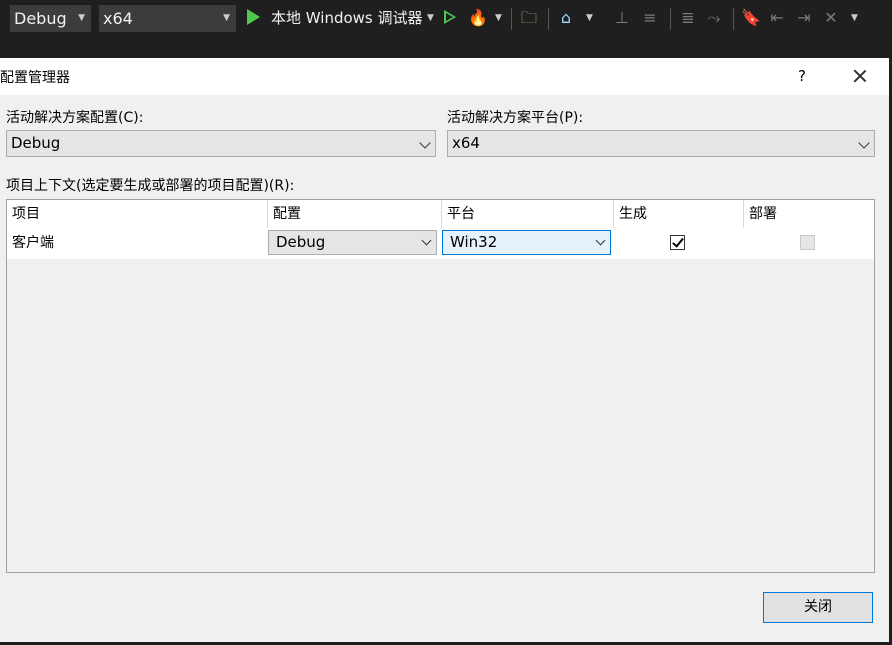  I want to click on indent-icon: ≡, so click(650, 18).